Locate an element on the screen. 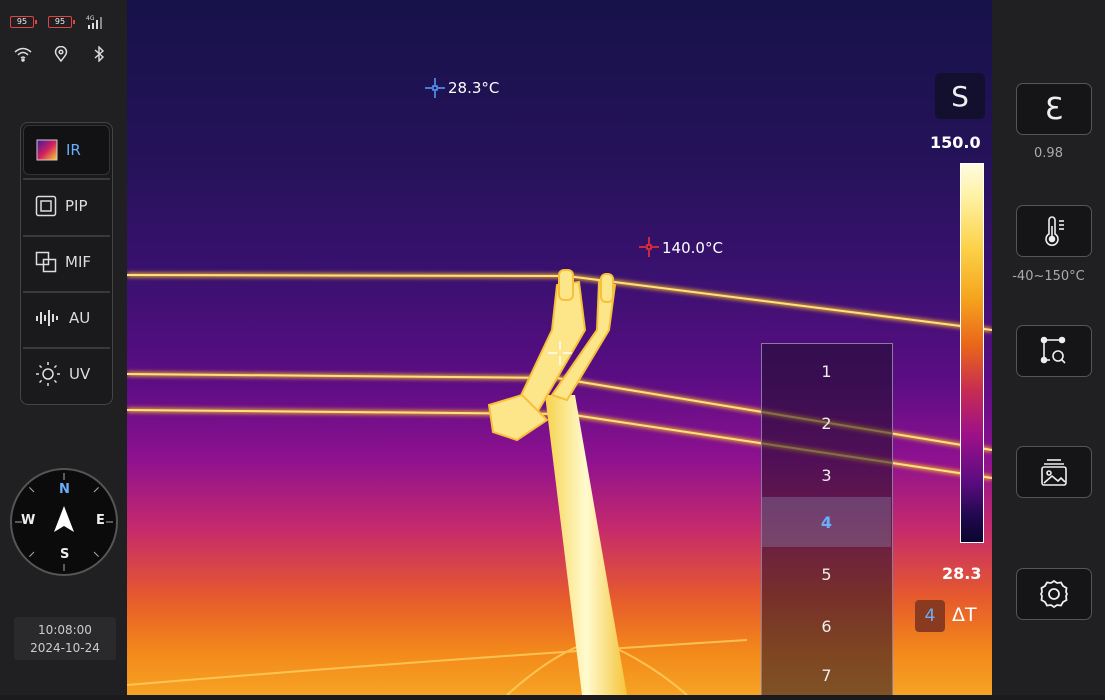 The image size is (1105, 700). compass-needle-icon is located at coordinates (64, 519).